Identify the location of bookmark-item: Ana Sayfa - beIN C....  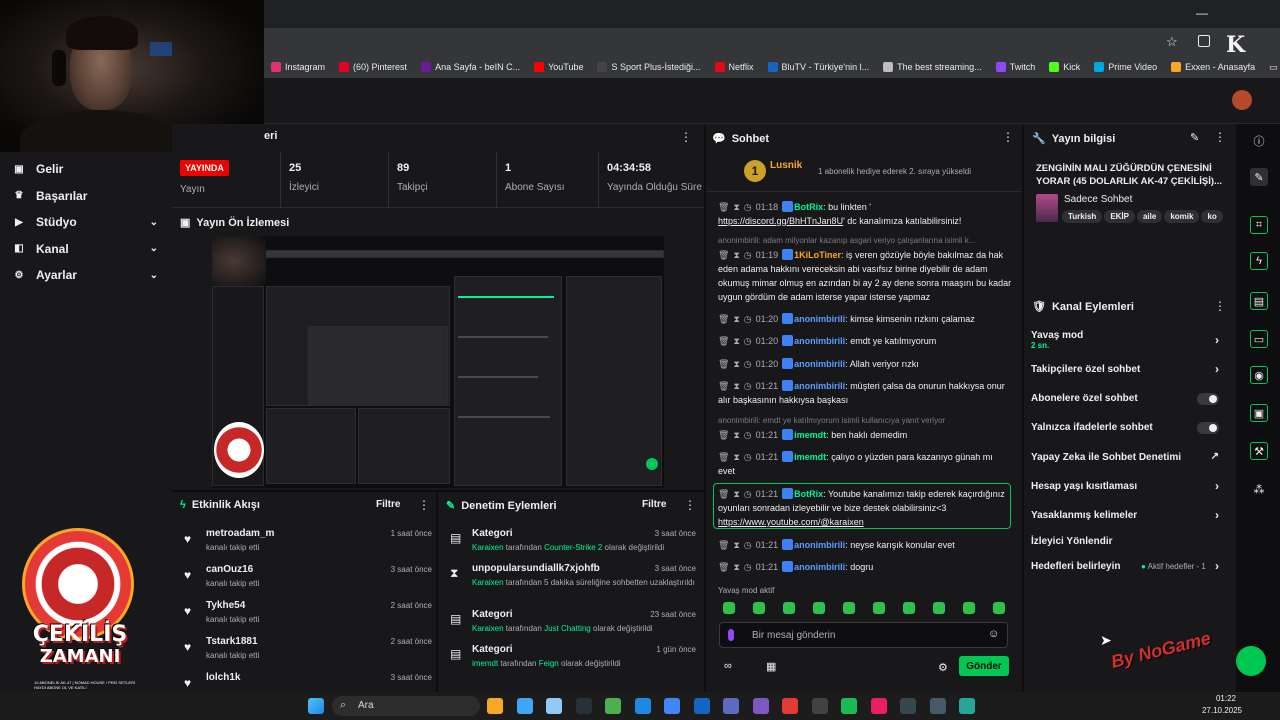
(470, 67).